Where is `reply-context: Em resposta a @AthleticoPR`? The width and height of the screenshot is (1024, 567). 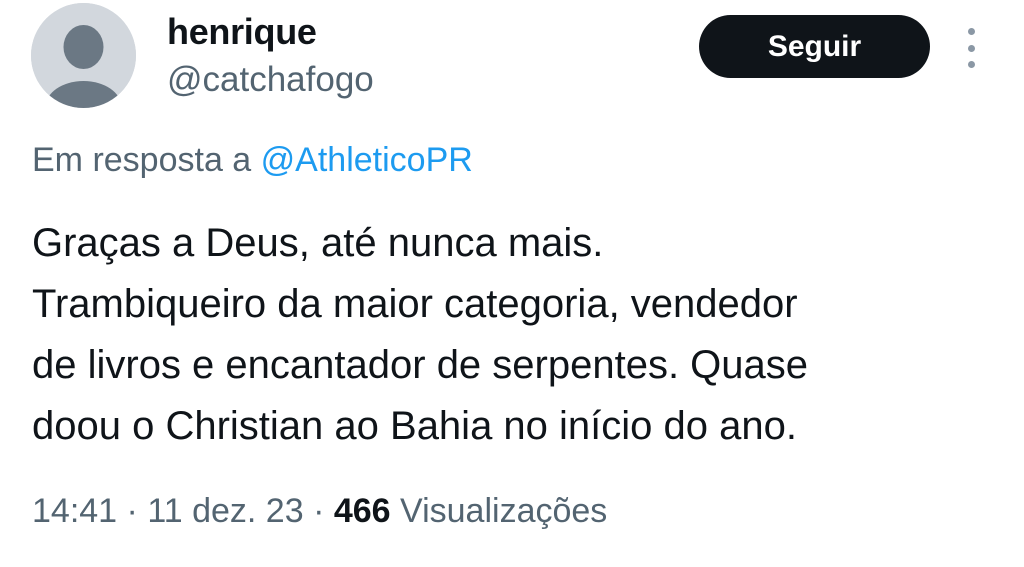
reply-context: Em resposta a @AthleticoPR is located at coordinates (252, 160).